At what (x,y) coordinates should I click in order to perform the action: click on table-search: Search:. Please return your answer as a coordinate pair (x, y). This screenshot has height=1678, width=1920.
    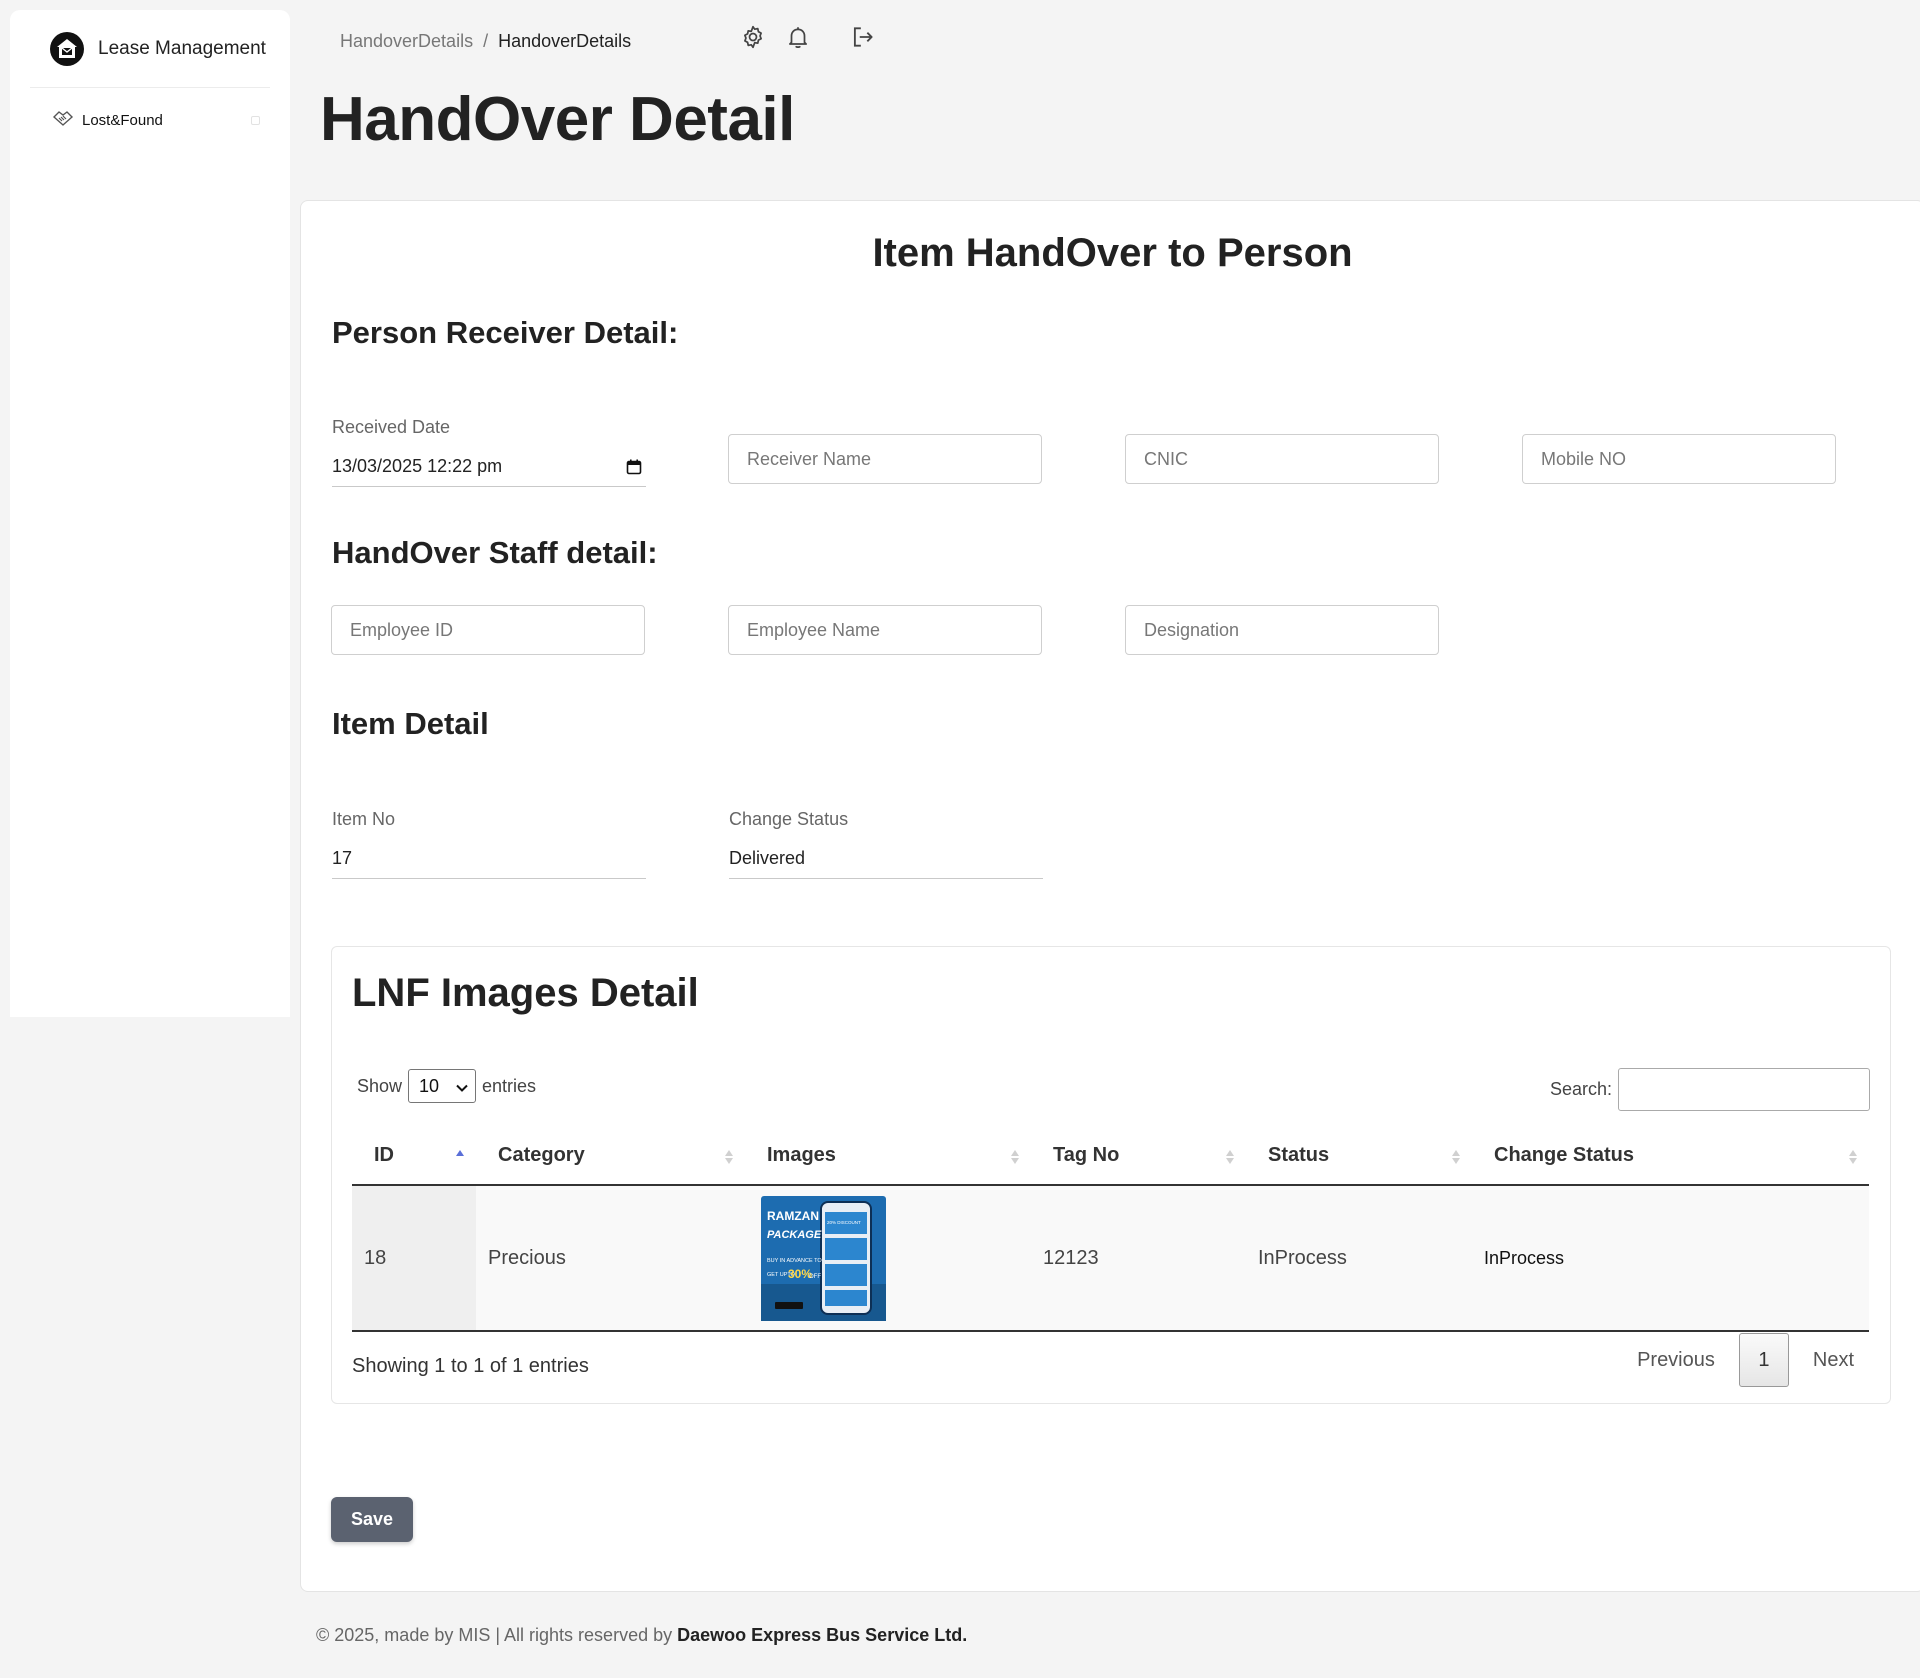
    Looking at the image, I should click on (1710, 1089).